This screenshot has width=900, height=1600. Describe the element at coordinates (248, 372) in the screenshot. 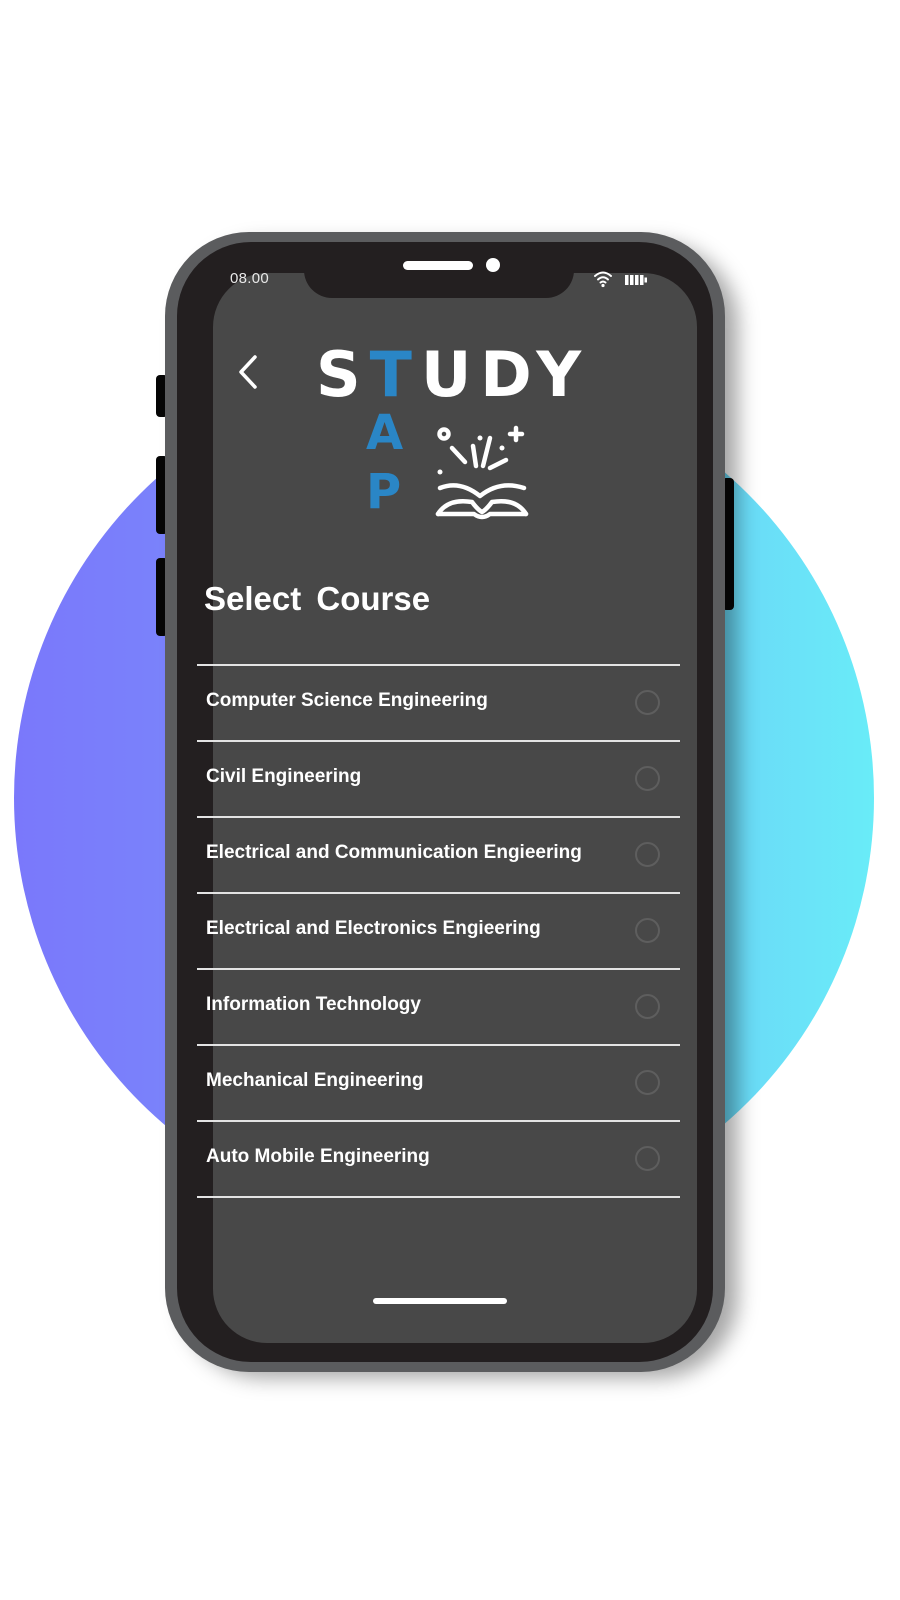

I see `back-chevron-icon` at that location.